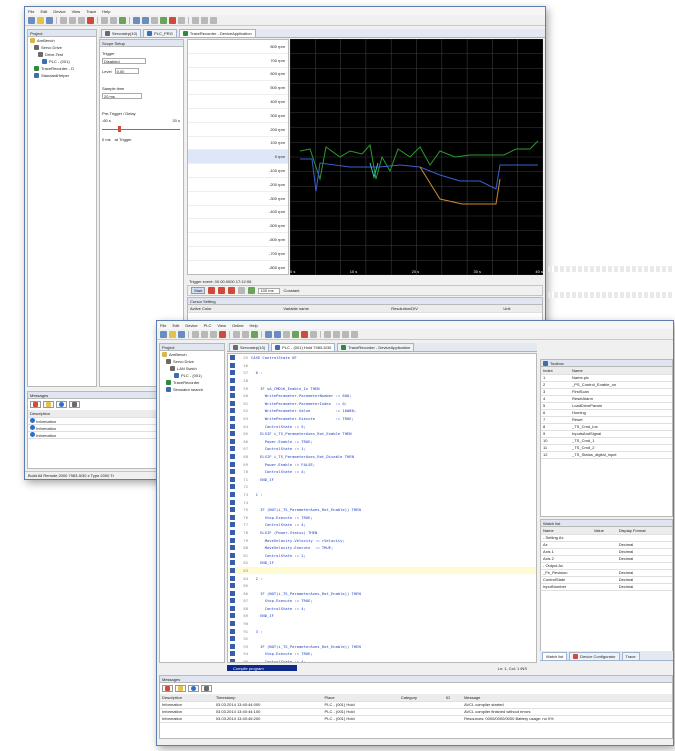 The image size is (675, 751). Describe the element at coordinates (382, 555) in the screenshot. I see `code-line: 81 ControlState := 2;` at that location.